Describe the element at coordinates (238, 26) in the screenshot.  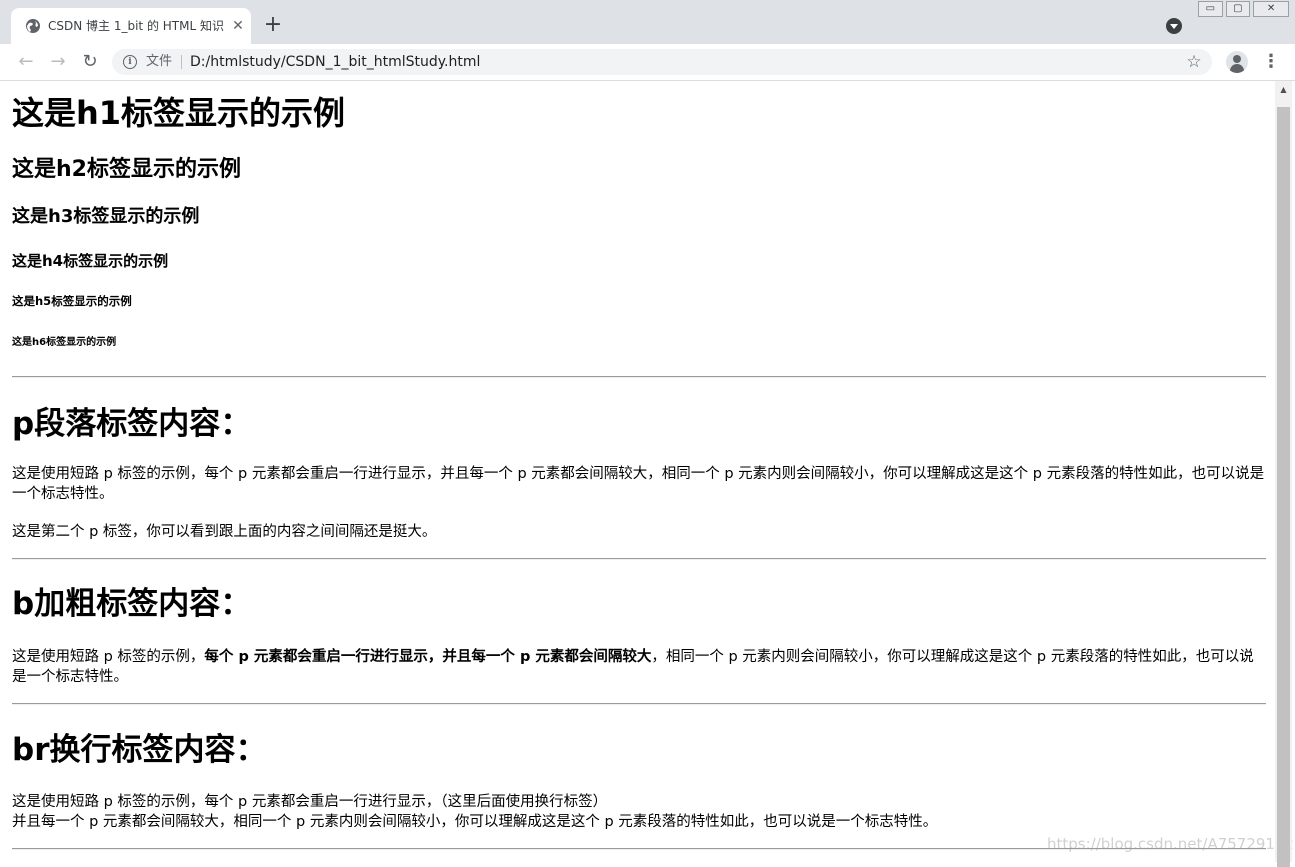
I see `tab-close-icon: ✕` at that location.